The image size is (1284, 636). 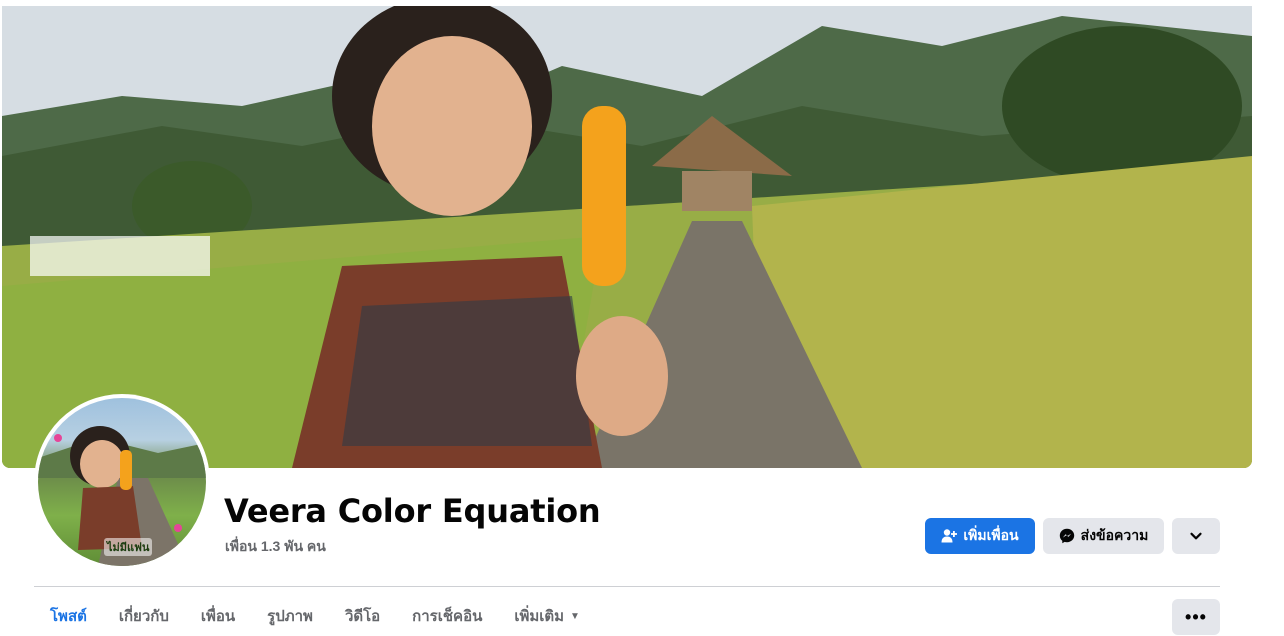 I want to click on chevron-down-icon, so click(x=1196, y=536).